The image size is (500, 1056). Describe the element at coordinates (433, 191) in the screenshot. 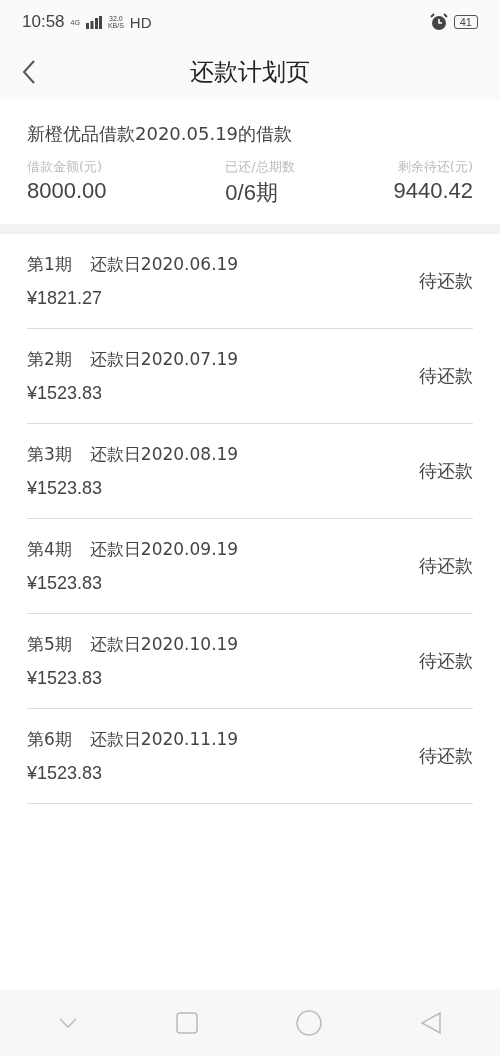

I see `stat-value: 9440.42` at that location.